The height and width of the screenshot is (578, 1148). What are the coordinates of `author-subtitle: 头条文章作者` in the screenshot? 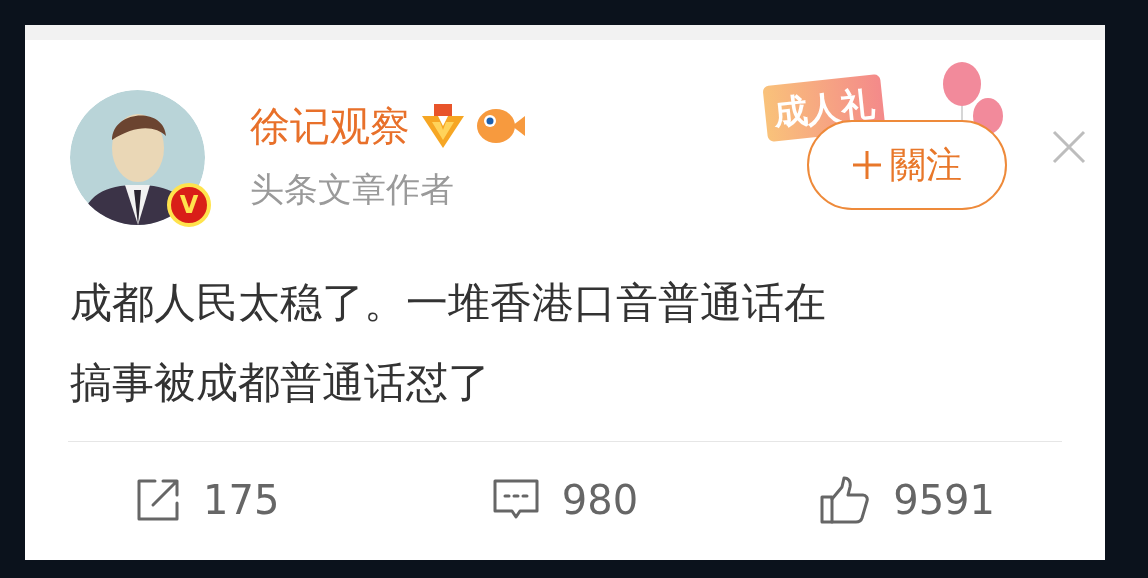 It's located at (352, 189).